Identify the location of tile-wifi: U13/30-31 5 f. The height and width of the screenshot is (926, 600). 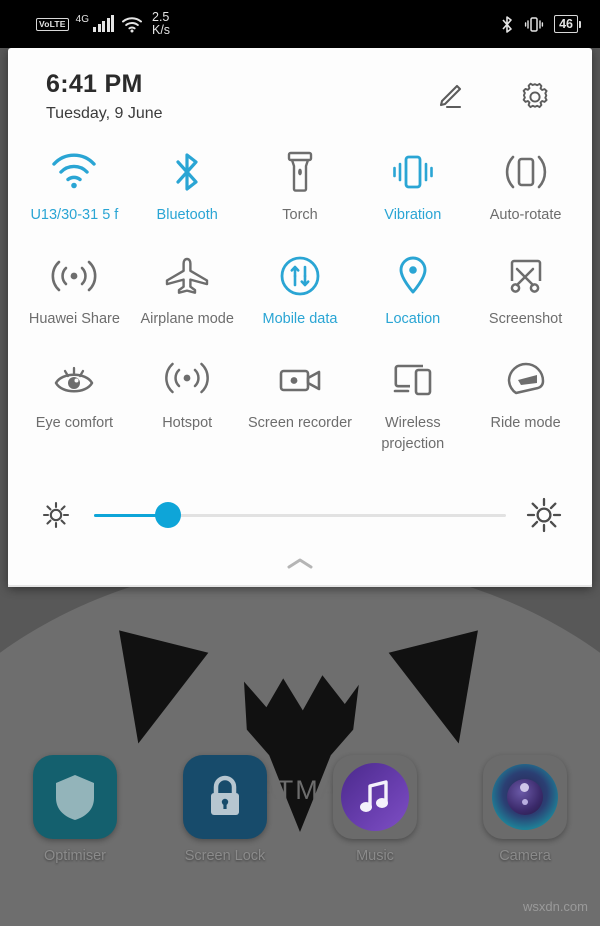
(74, 195).